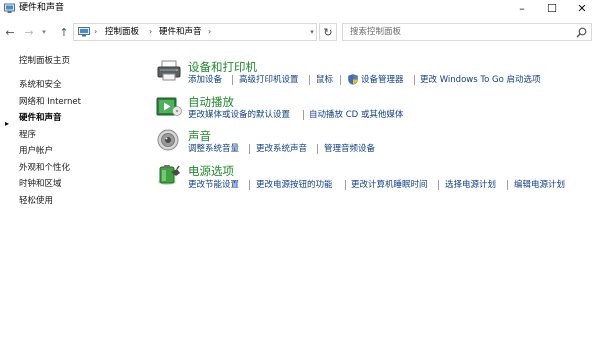 This screenshot has height=357, width=600. What do you see at coordinates (582, 8) in the screenshot?
I see `close-button: ✕` at bounding box center [582, 8].